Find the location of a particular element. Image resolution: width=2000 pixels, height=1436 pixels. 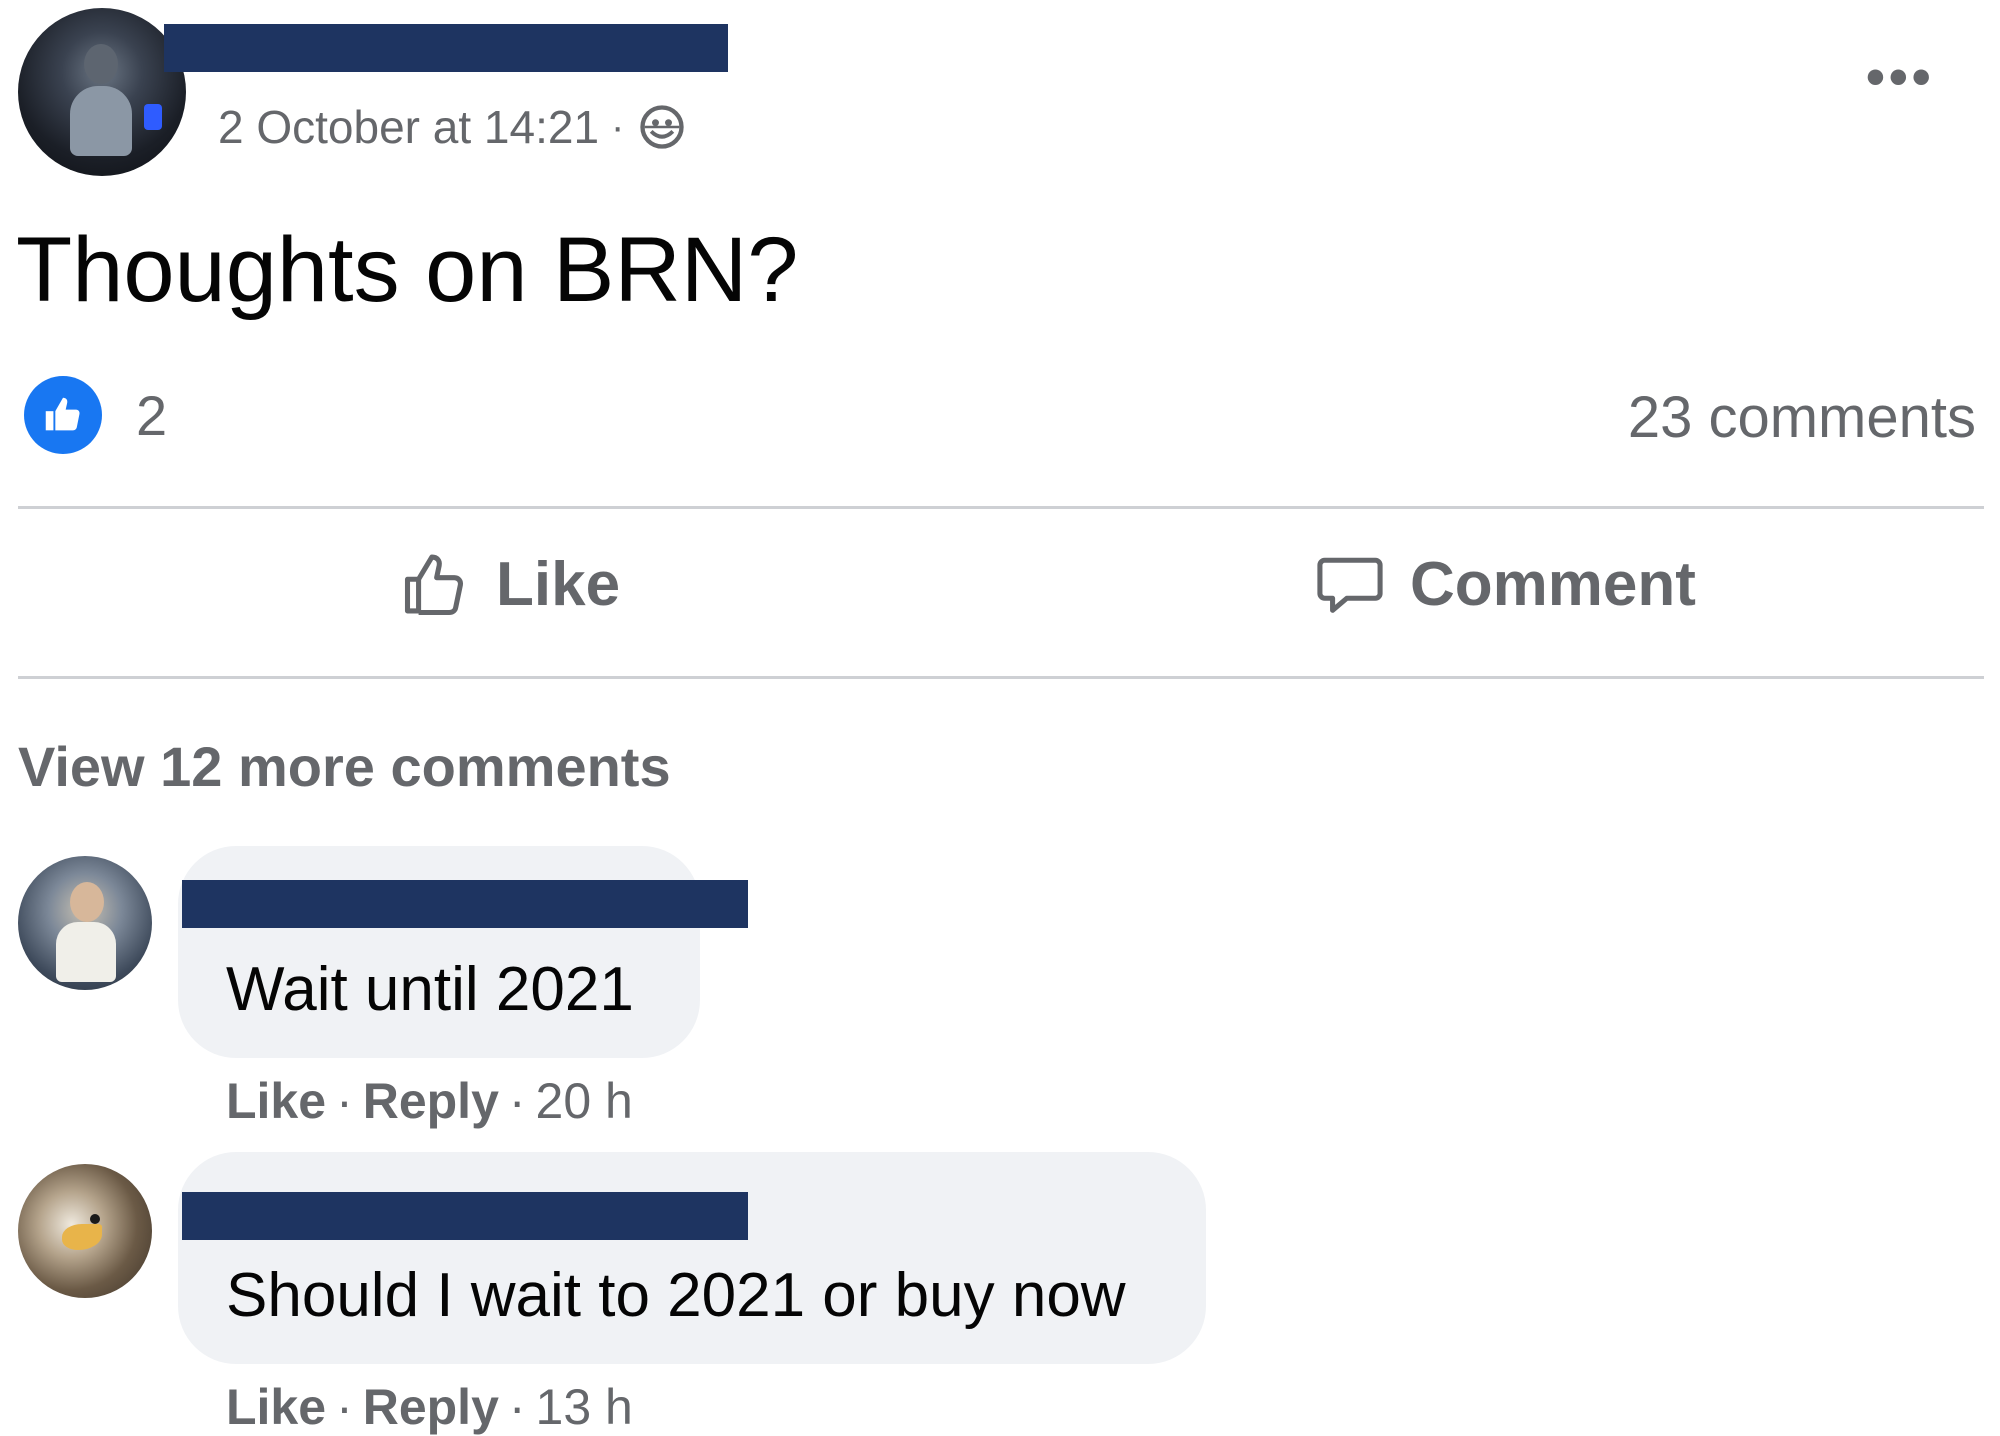

comment-actions: Like · Reply · 20 h is located at coordinates (429, 1101).